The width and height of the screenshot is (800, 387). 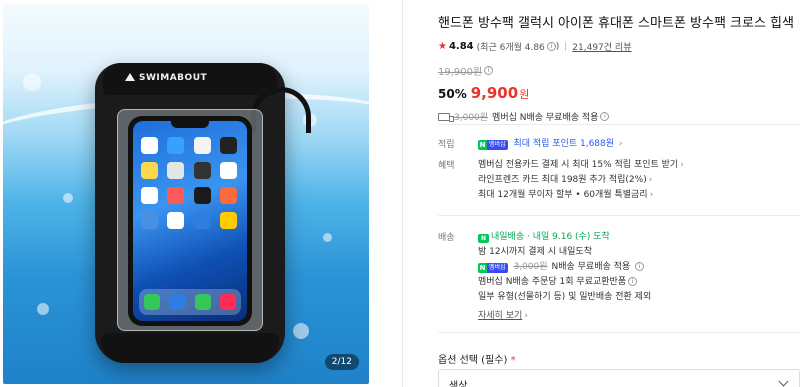 I want to click on smartphone, so click(x=190, y=221).